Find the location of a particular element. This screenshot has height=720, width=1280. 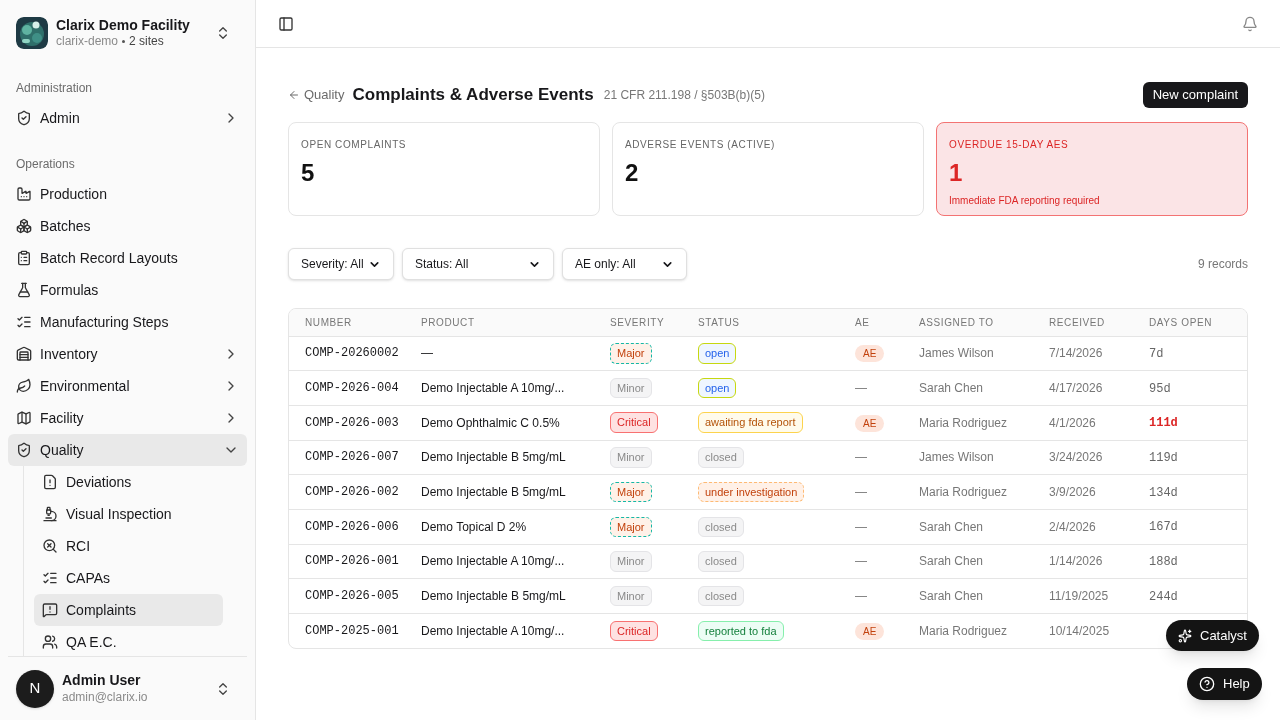

filter-dropdown: Severity: All is located at coordinates (341, 264).